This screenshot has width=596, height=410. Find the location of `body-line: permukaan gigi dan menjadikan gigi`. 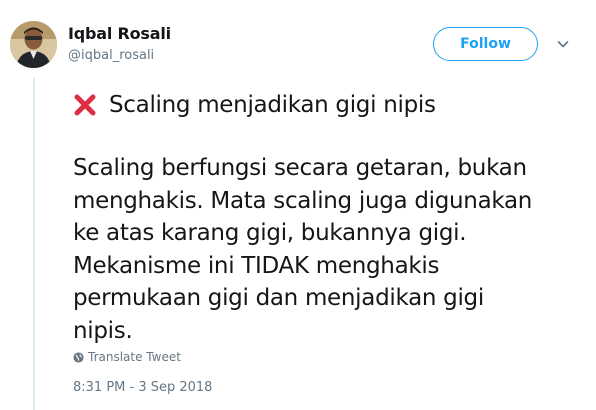

body-line: permukaan gigi dan menjadikan gigi is located at coordinates (278, 298).